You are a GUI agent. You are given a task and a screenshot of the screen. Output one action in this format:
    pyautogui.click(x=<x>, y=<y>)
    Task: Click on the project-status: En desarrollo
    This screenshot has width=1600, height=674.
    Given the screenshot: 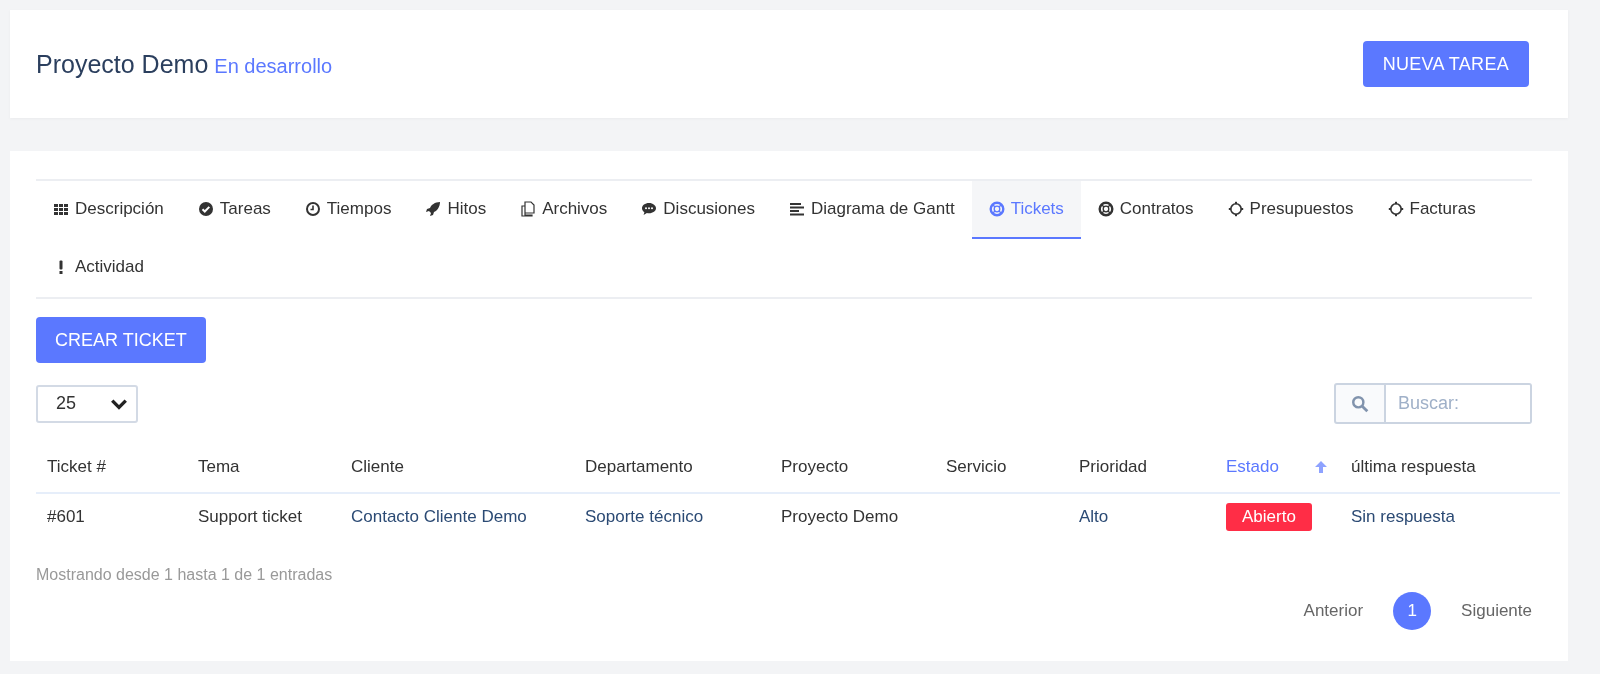 What is the action you would take?
    pyautogui.click(x=273, y=65)
    